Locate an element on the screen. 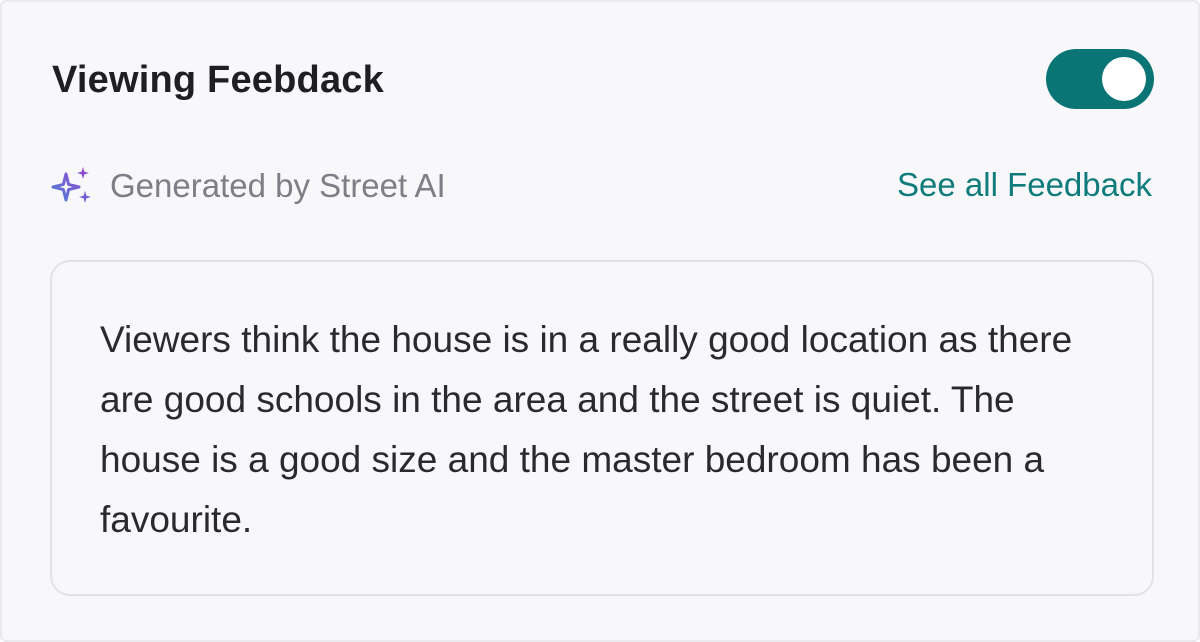 The image size is (1200, 642). sparkle-icon is located at coordinates (72, 186).